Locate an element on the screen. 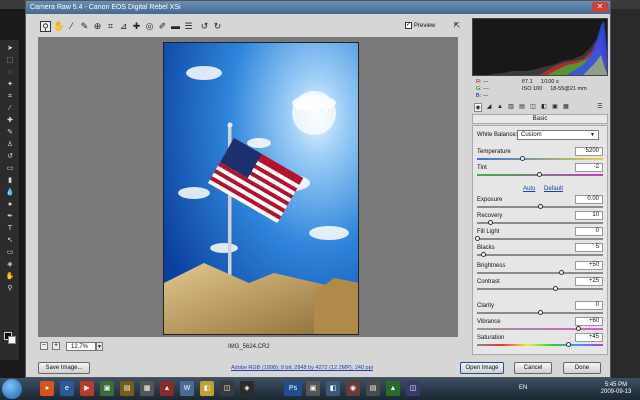 The width and height of the screenshot is (640, 400). background-color-swatch is located at coordinates (12, 340).